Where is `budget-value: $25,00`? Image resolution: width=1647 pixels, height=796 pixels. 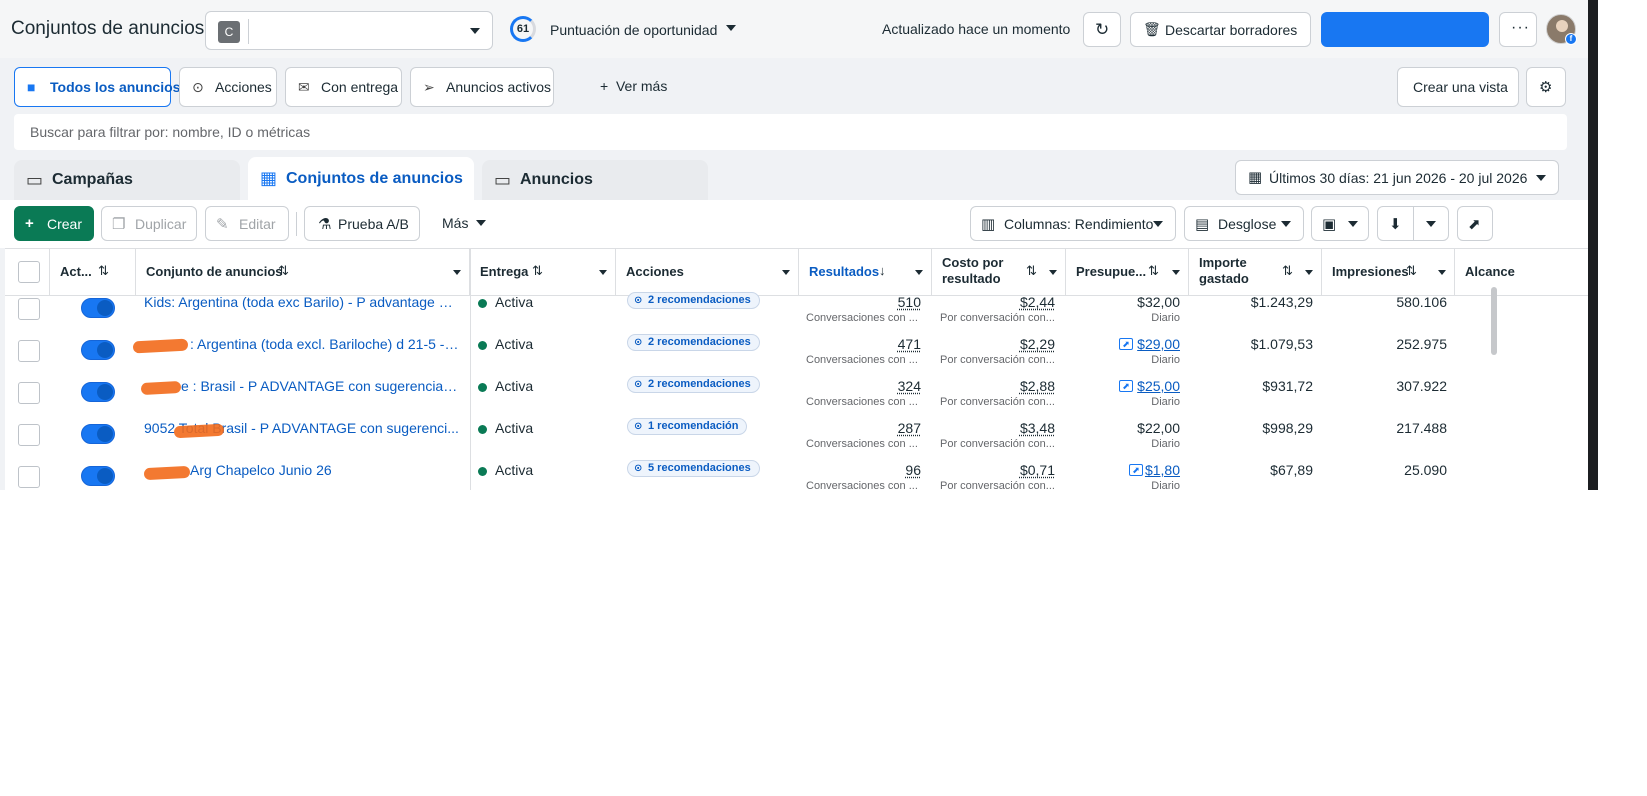
budget-value: $25,00 is located at coordinates (1158, 386).